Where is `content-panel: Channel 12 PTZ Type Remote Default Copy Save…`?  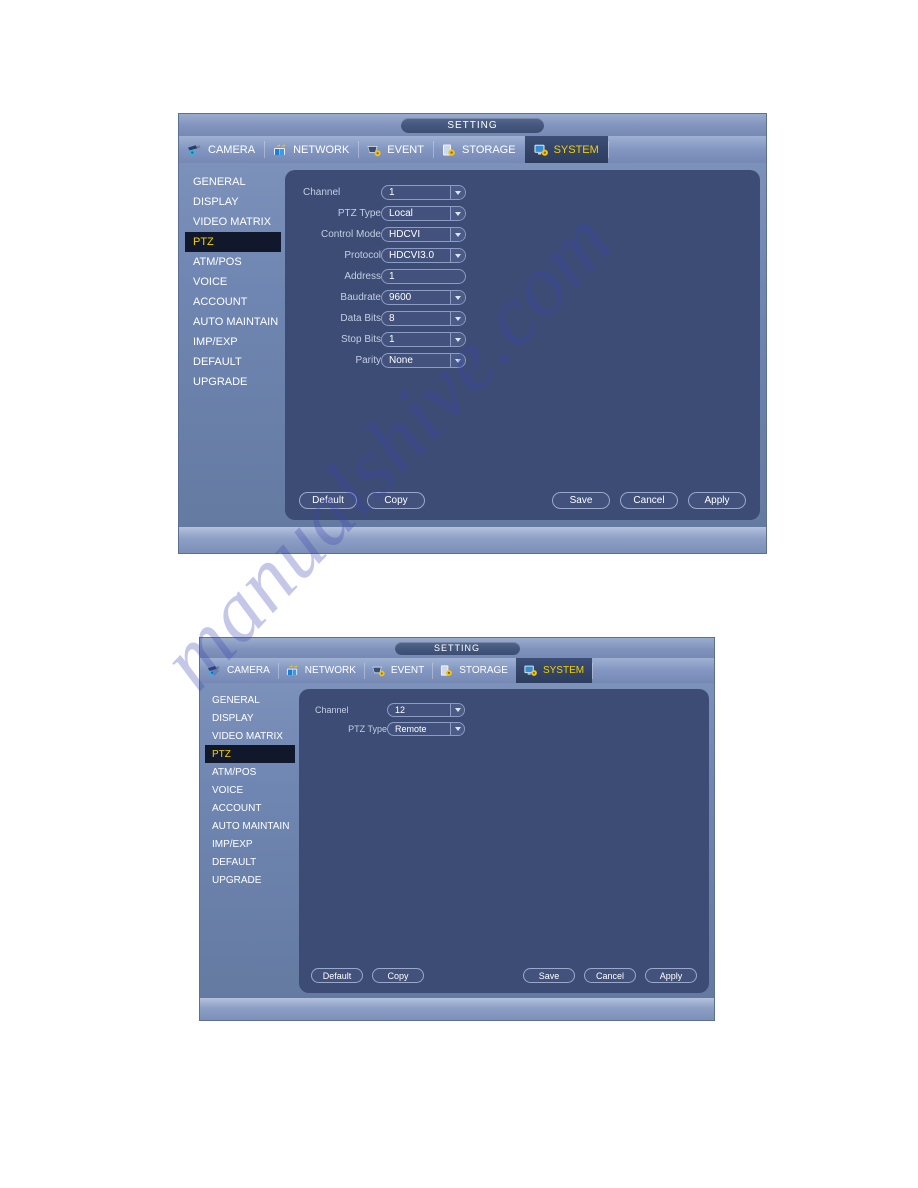
content-panel: Channel 12 PTZ Type Remote Default Copy Save… is located at coordinates (504, 841).